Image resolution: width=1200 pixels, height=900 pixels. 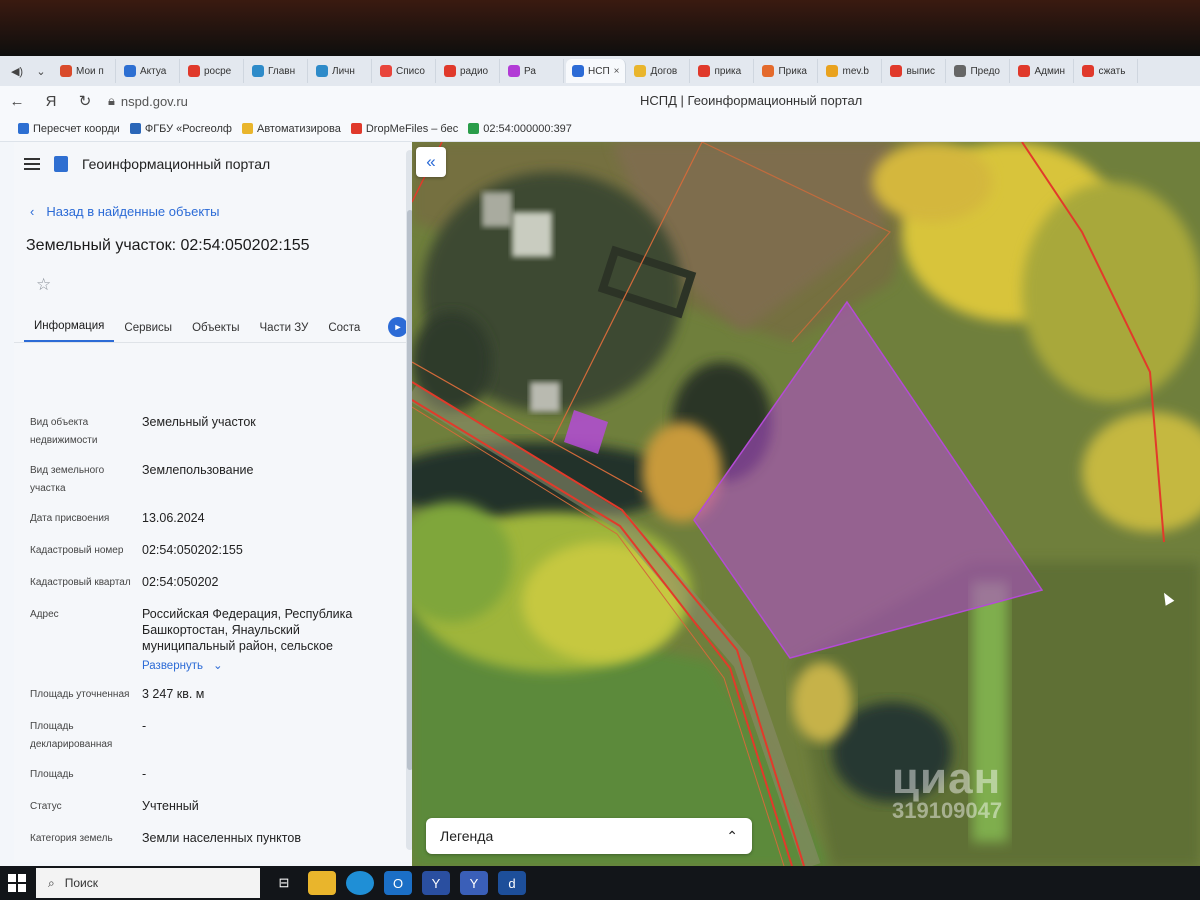 I want to click on tab-label: выпис, so click(x=920, y=71).